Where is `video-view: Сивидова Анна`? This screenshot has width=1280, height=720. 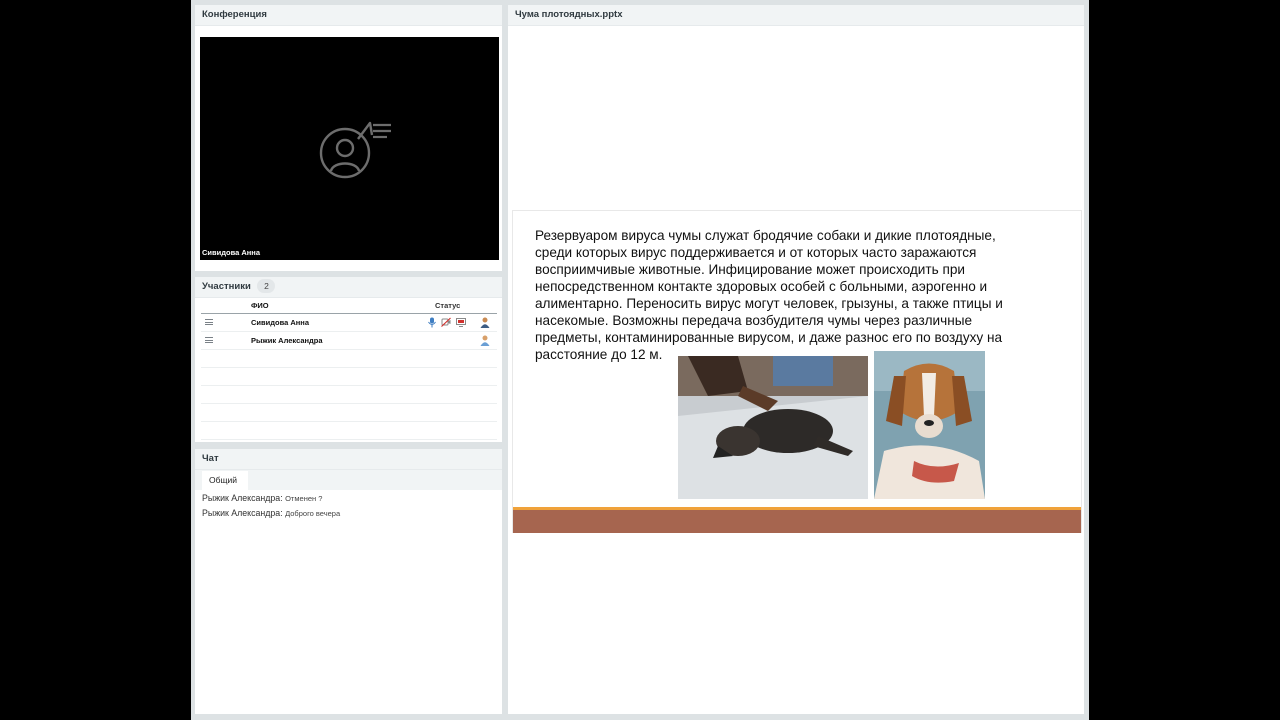 video-view: Сивидова Анна is located at coordinates (349, 148).